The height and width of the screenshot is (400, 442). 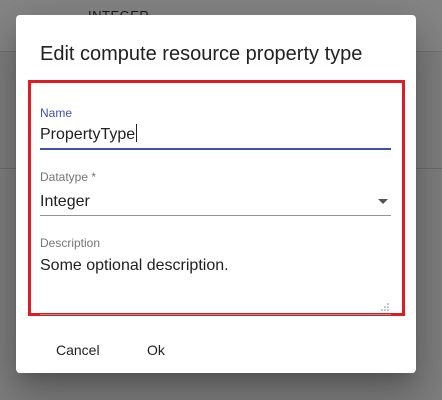 I want to click on name-input: PropertyType, so click(x=89, y=134).